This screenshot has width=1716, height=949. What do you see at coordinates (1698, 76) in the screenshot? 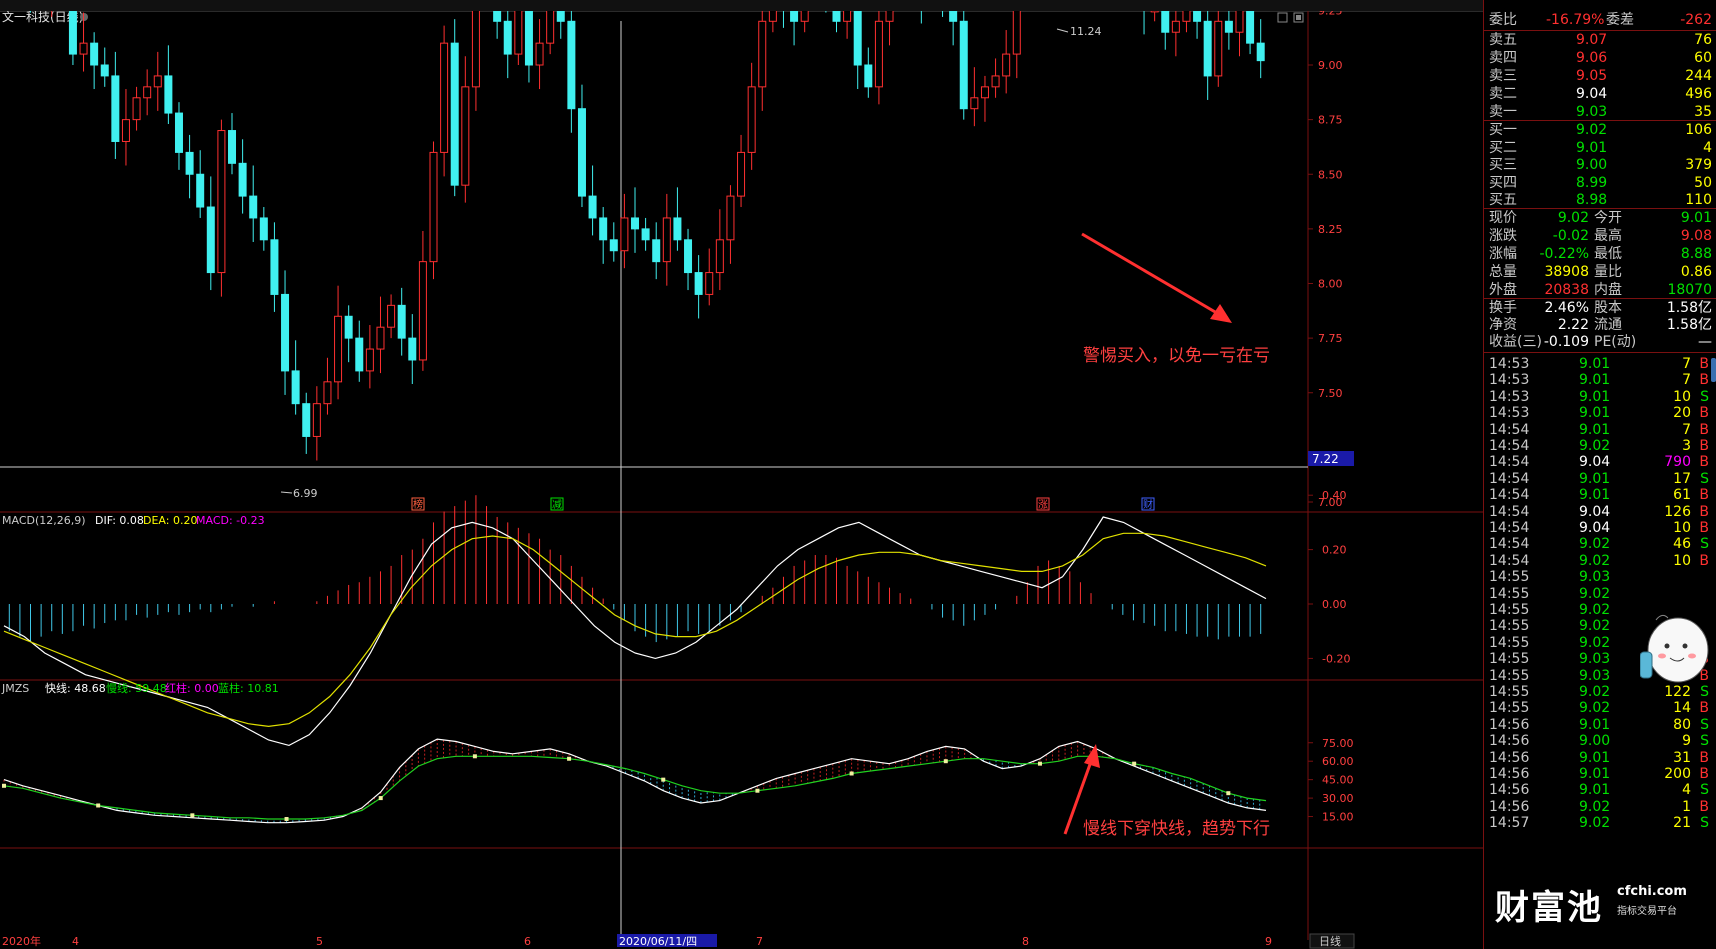
I see `ask-volume: 244` at bounding box center [1698, 76].